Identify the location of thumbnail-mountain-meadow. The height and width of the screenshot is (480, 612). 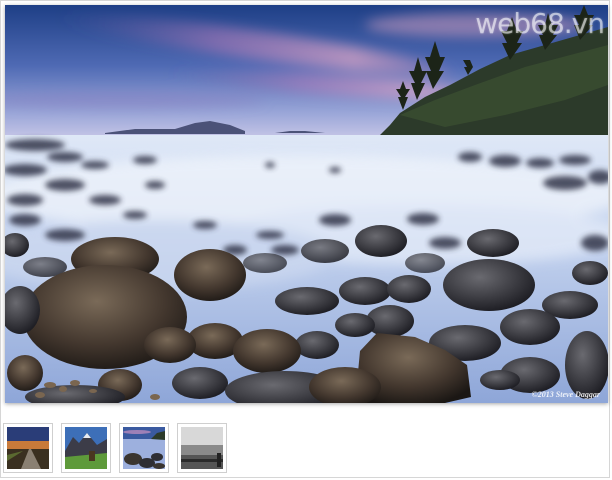
(86, 448).